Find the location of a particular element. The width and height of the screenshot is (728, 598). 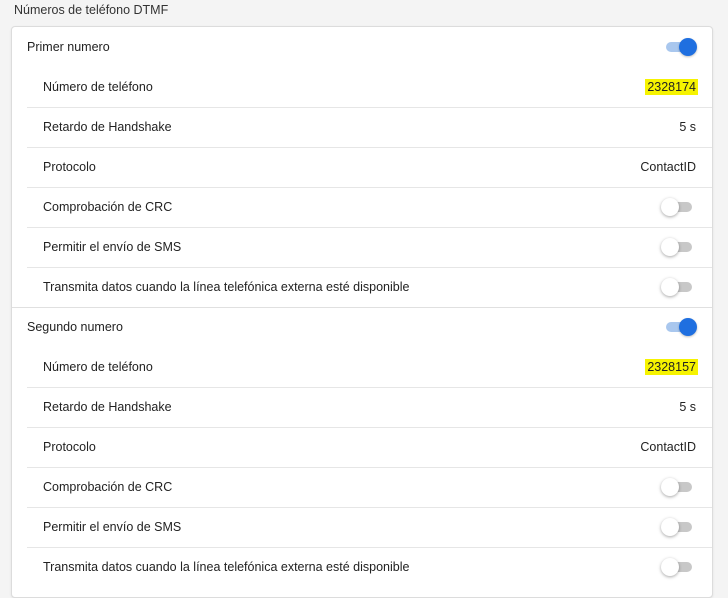

second-number-enable-toggle is located at coordinates (680, 327).